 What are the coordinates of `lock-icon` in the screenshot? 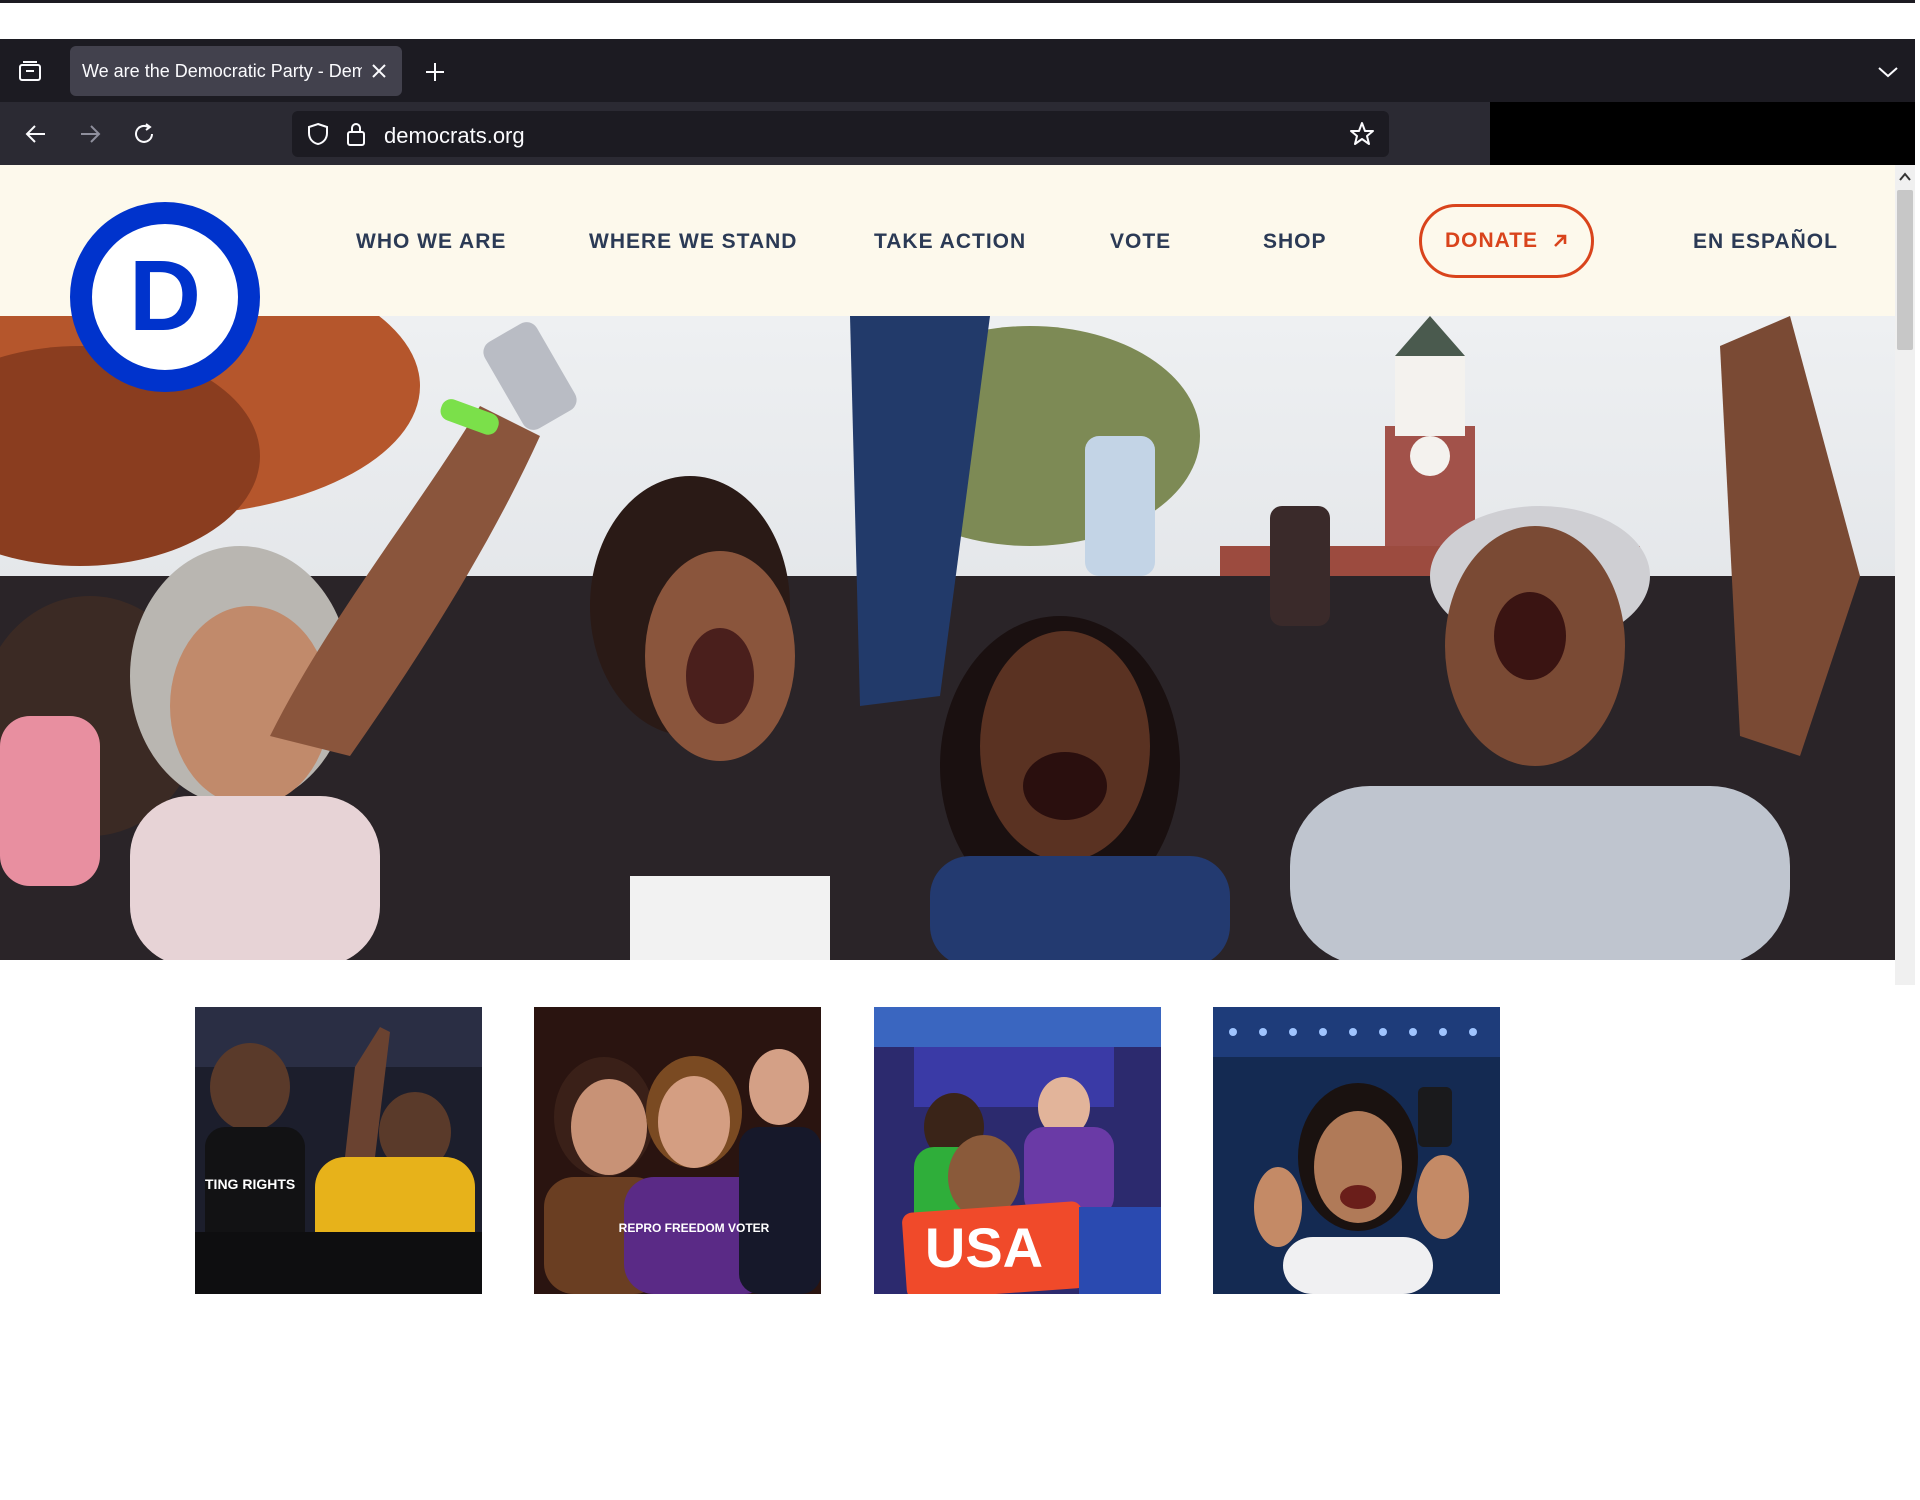 It's located at (356, 134).